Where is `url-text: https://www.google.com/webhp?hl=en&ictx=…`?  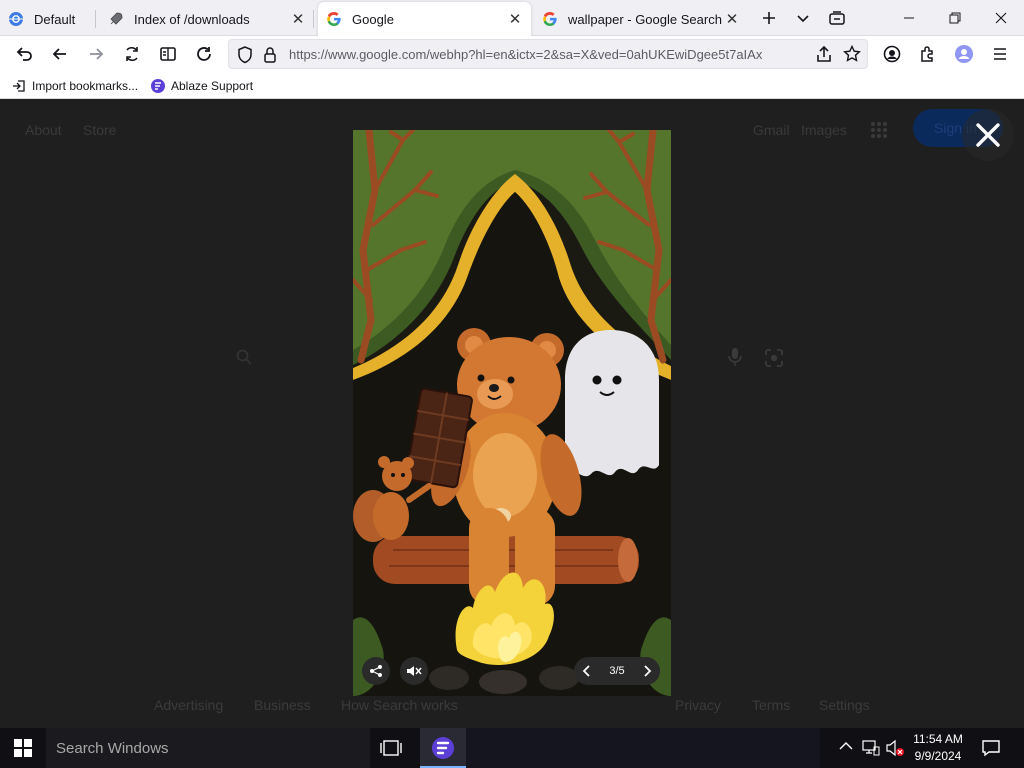
url-text: https://www.google.com/webhp?hl=en&ictx=… is located at coordinates (549, 54).